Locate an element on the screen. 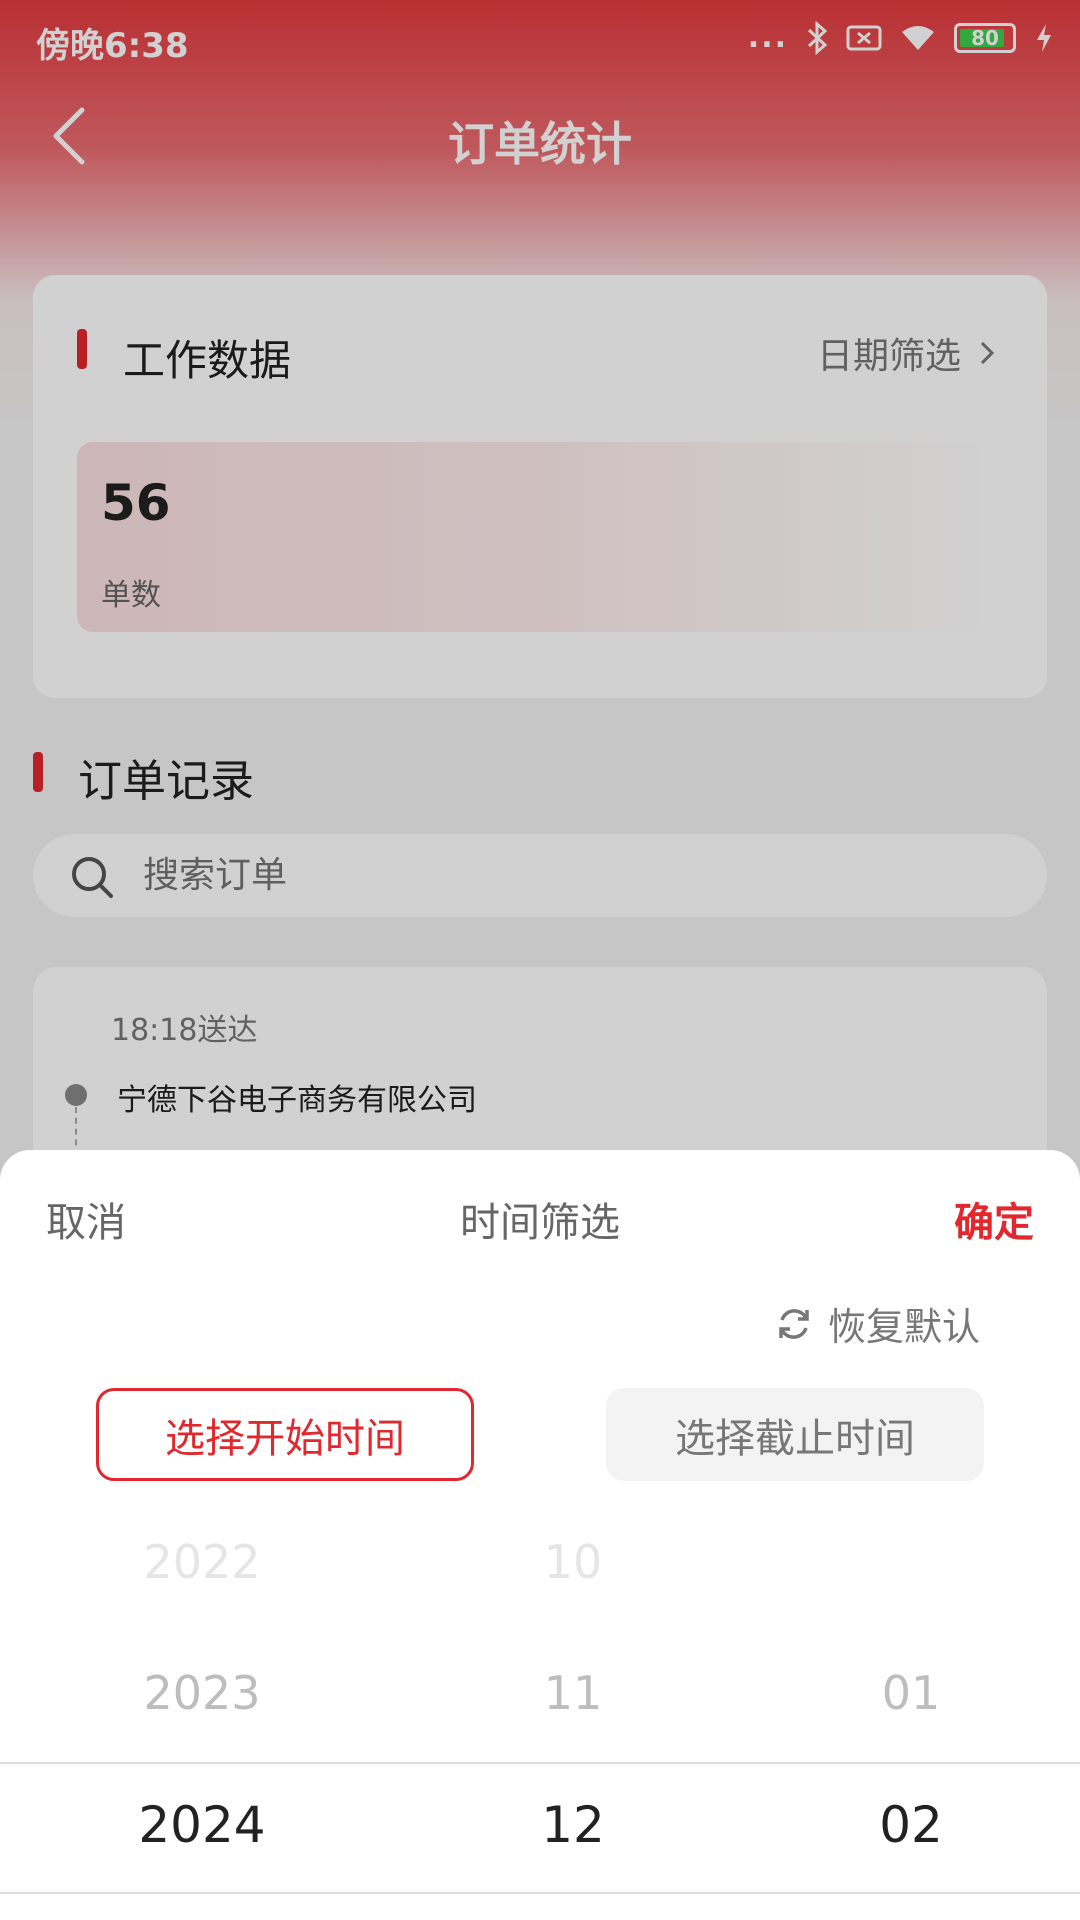 The image size is (1080, 1920). sheet-title: 时间筛选 is located at coordinates (540, 1223).